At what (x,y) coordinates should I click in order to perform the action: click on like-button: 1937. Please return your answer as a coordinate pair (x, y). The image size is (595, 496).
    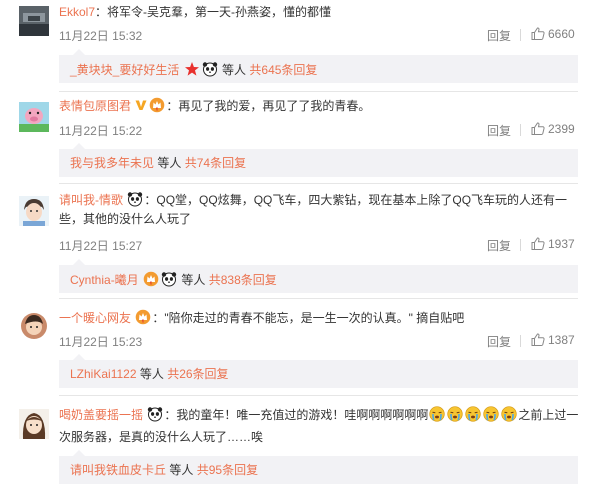
    Looking at the image, I should click on (553, 244).